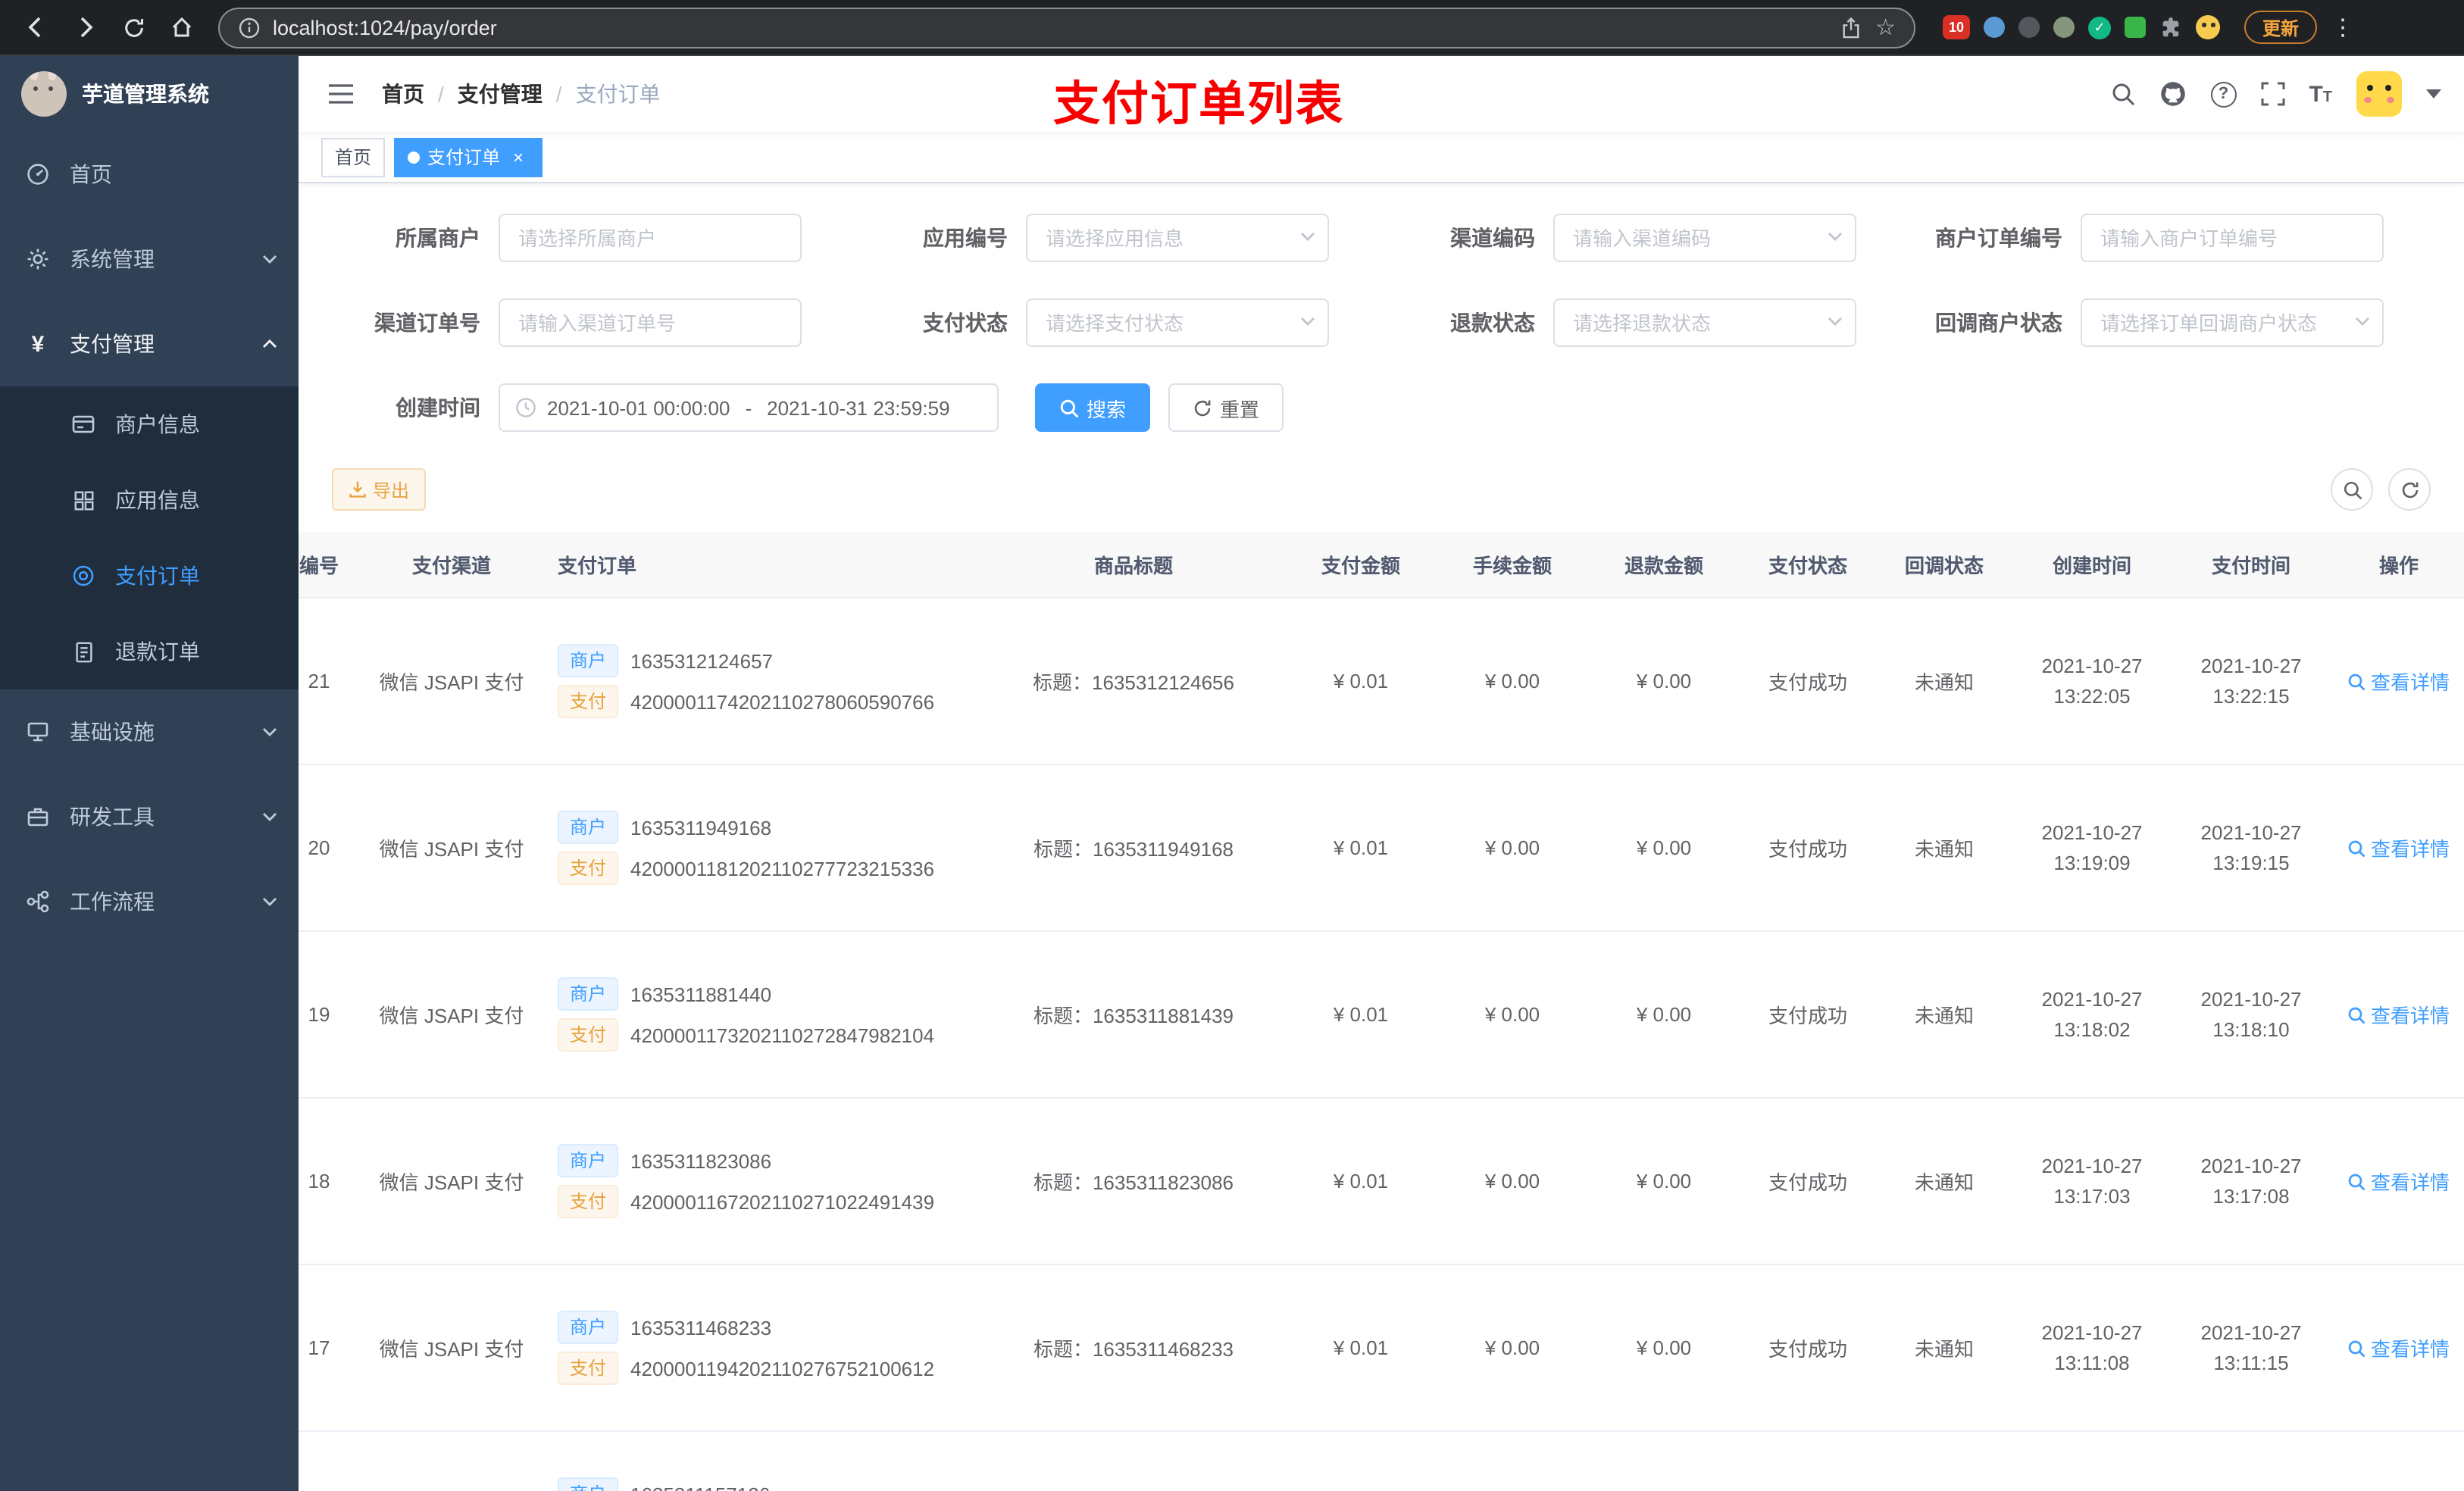 The height and width of the screenshot is (1491, 2464). I want to click on extensions-puzzle-icon, so click(2170, 27).